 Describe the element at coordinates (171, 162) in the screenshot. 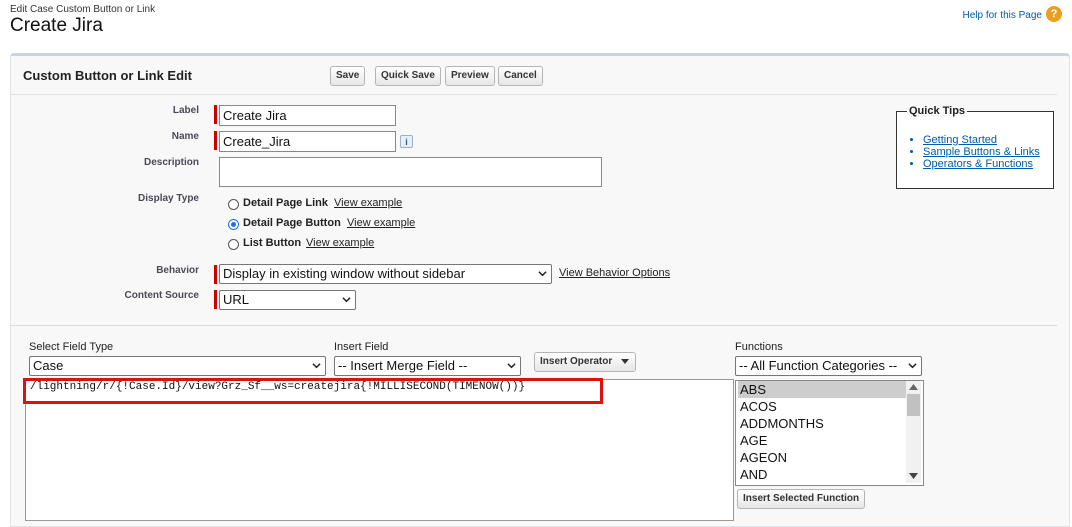

I see `description-field-label: Description` at that location.